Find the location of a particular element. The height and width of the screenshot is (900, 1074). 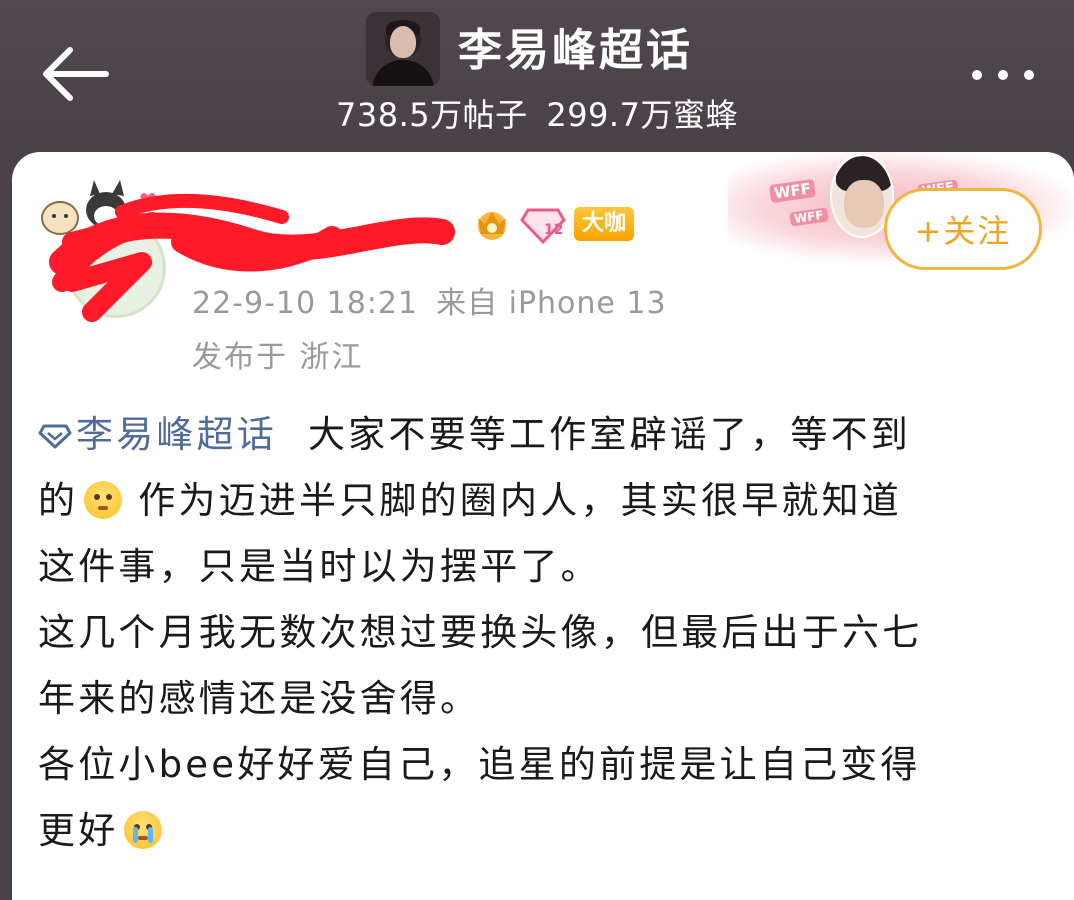

post-source: 来自 iPhone 13 is located at coordinates (551, 303).